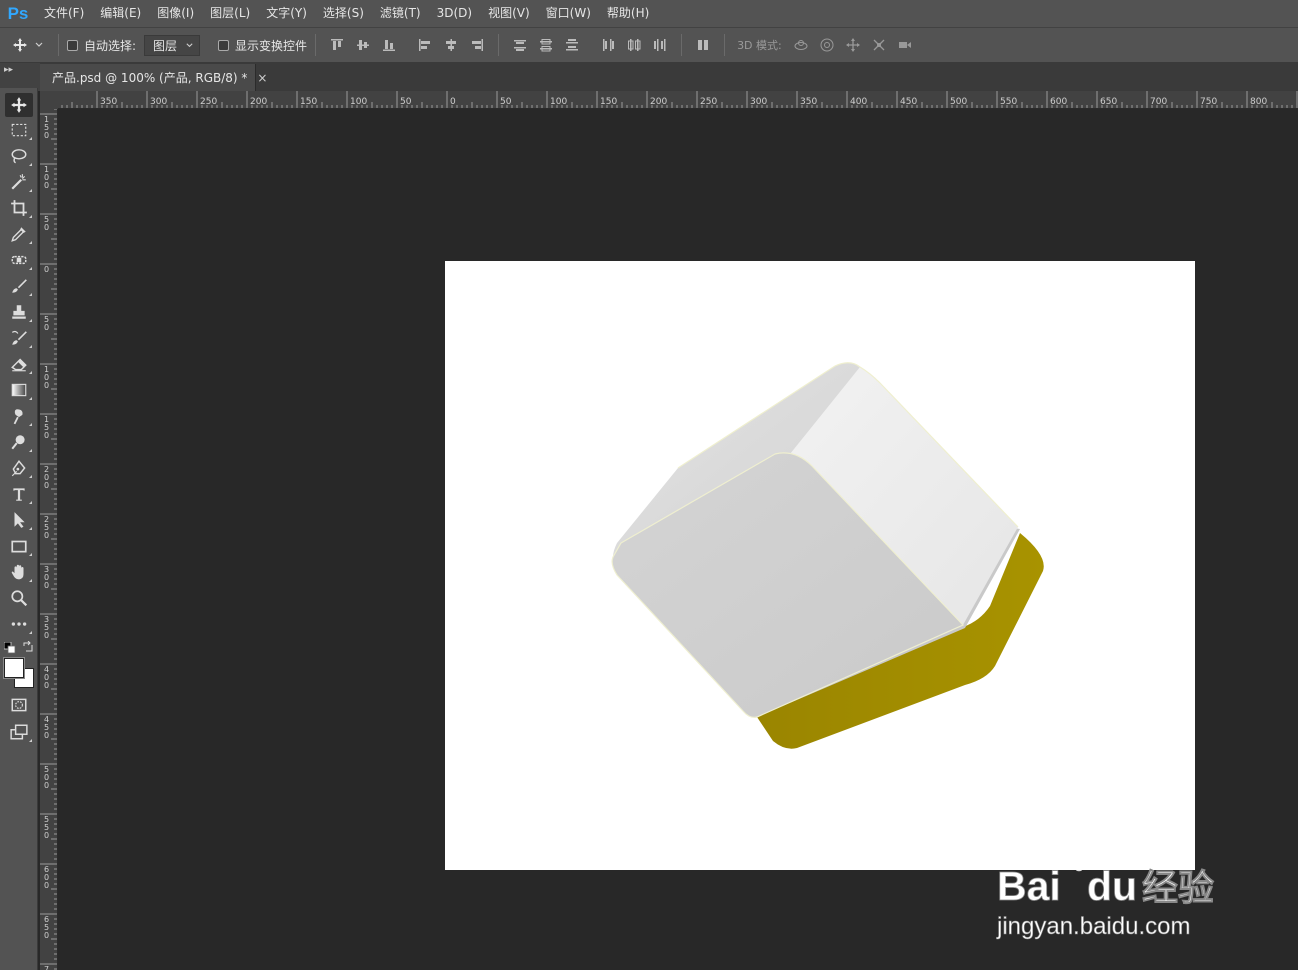  Describe the element at coordinates (19, 390) in the screenshot. I see `gradient-tool` at that location.